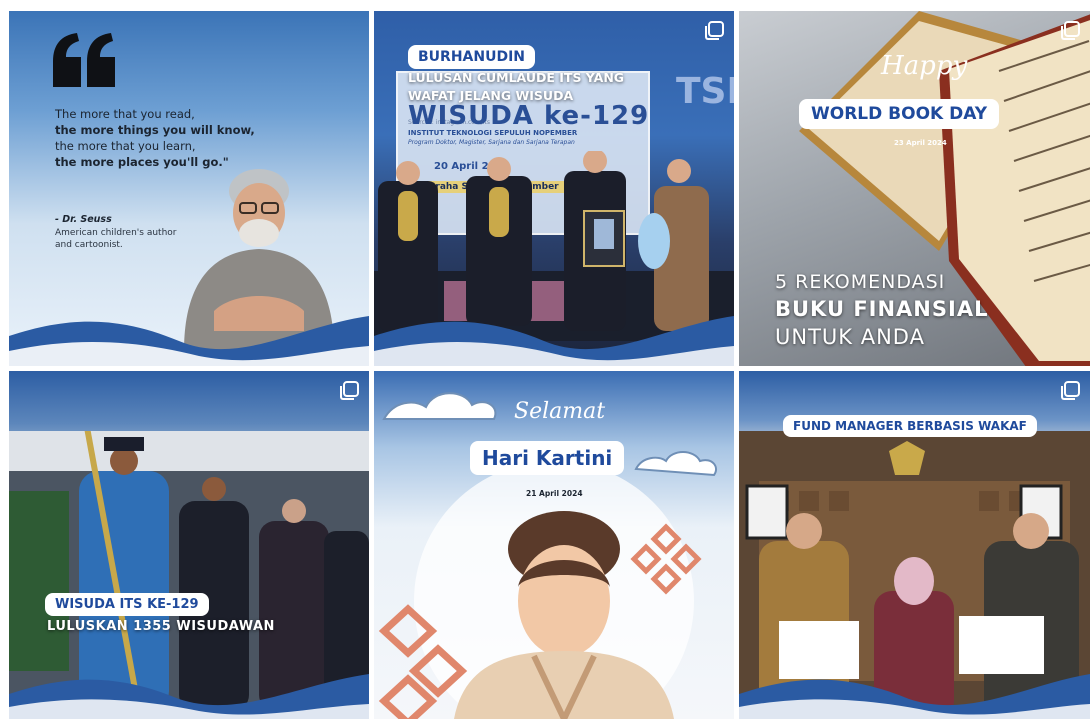 Image resolution: width=1090 pixels, height=719 pixels. What do you see at coordinates (910, 426) in the screenshot?
I see `fund-manager-title: FUND MANAGER BERBASIS WAKAF` at bounding box center [910, 426].